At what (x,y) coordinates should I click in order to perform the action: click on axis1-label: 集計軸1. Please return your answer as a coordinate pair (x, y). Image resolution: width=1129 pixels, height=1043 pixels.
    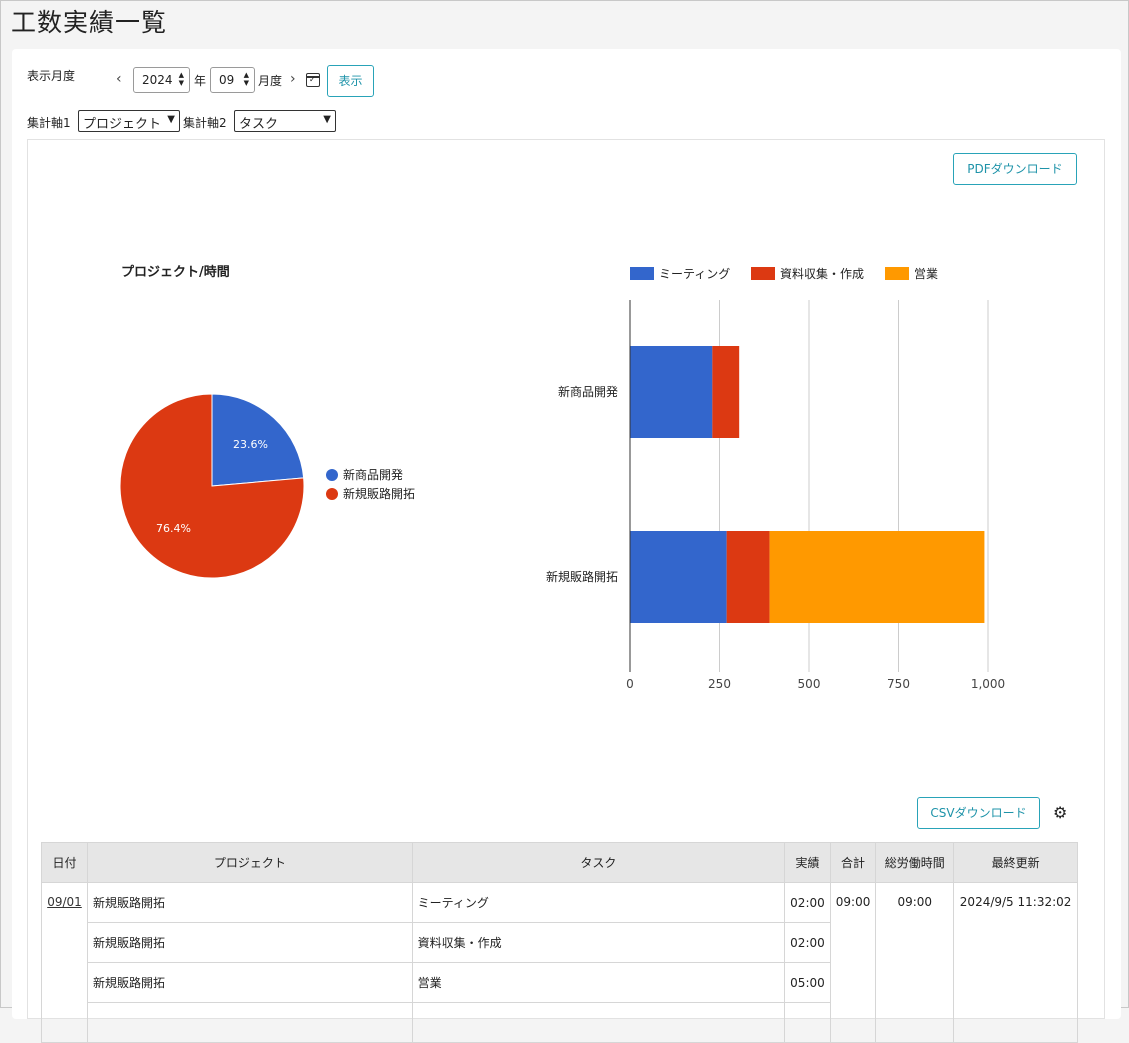
    Looking at the image, I should click on (49, 123).